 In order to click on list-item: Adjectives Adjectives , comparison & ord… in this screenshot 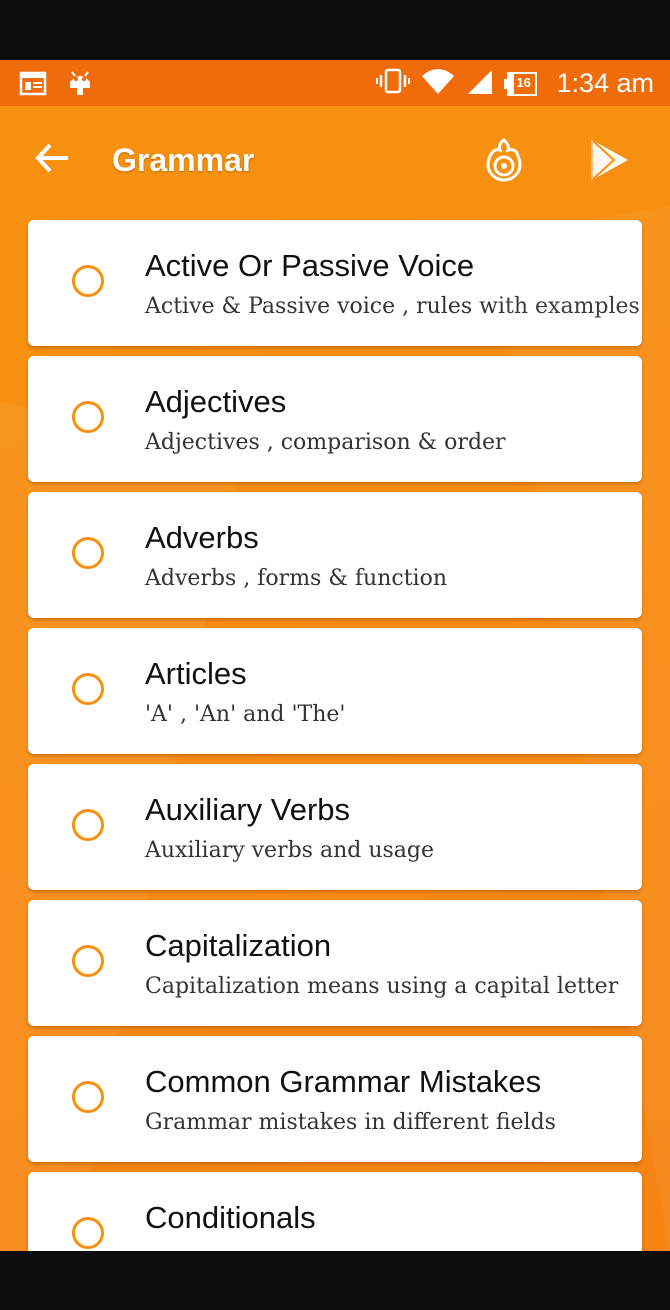, I will do `click(335, 419)`.